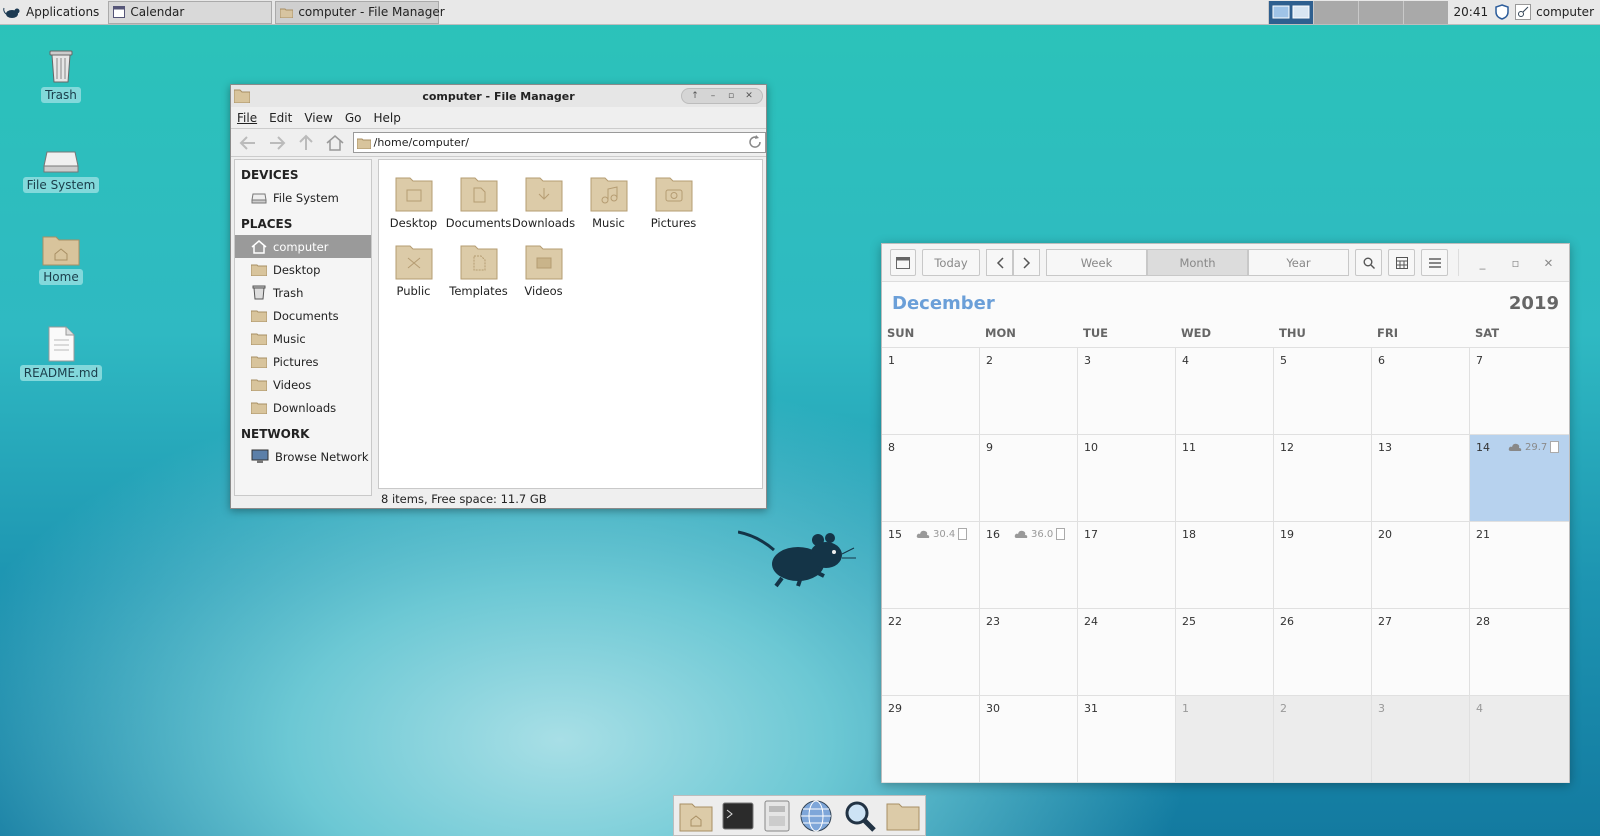  Describe the element at coordinates (303, 338) in the screenshot. I see `sidebar-item-music: Music` at that location.